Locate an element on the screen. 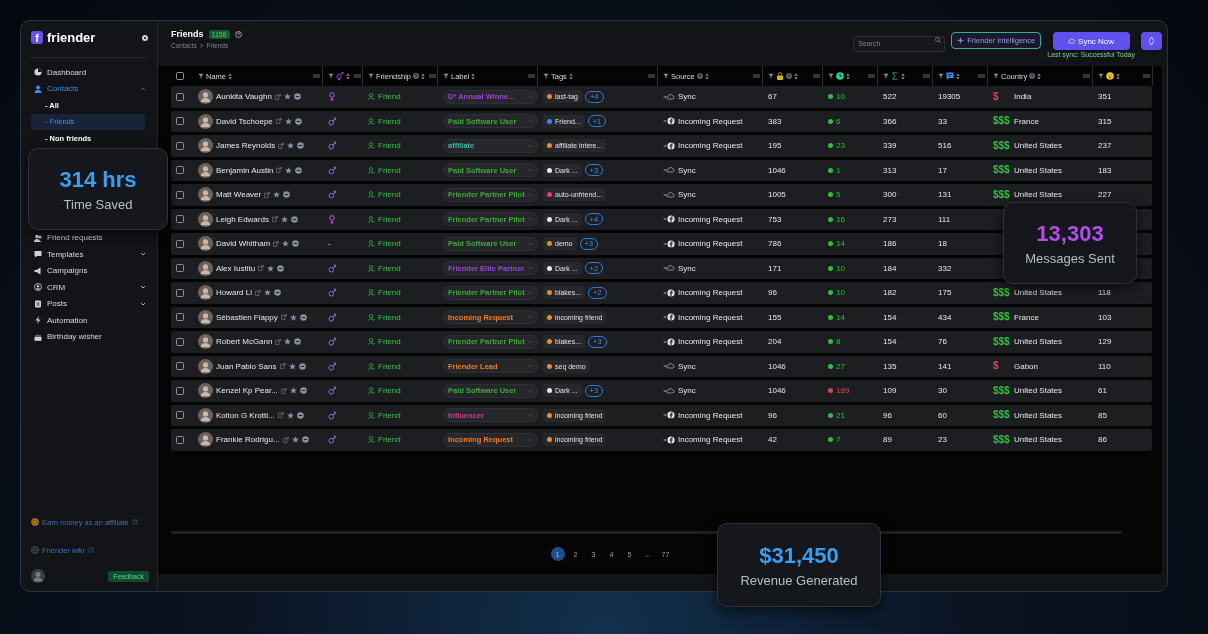 The height and width of the screenshot is (634, 1208). nav-item: Friend requests is located at coordinates (90, 237).